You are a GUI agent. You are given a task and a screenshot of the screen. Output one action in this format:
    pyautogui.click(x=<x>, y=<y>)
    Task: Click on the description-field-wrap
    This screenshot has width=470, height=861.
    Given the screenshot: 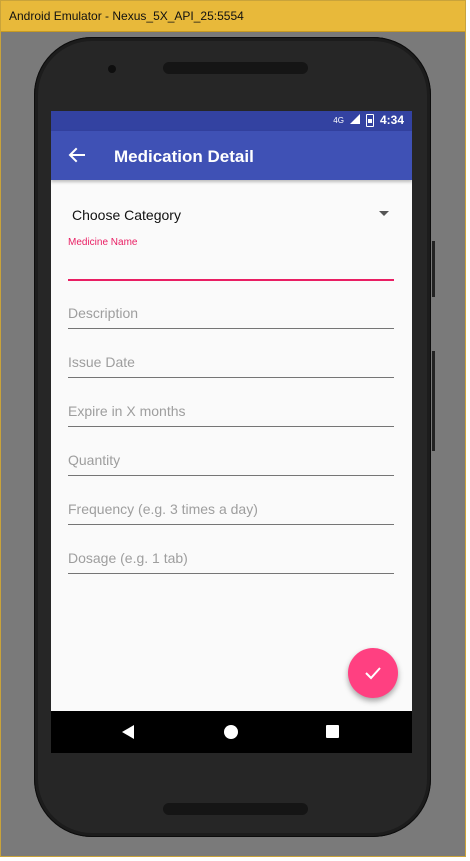 What is the action you would take?
    pyautogui.click(x=231, y=313)
    